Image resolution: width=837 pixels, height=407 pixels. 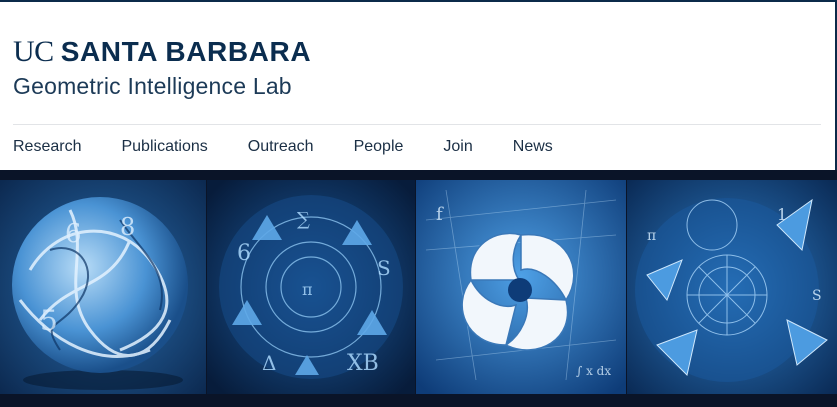 I want to click on svg-text: Δ, so click(x=269, y=363).